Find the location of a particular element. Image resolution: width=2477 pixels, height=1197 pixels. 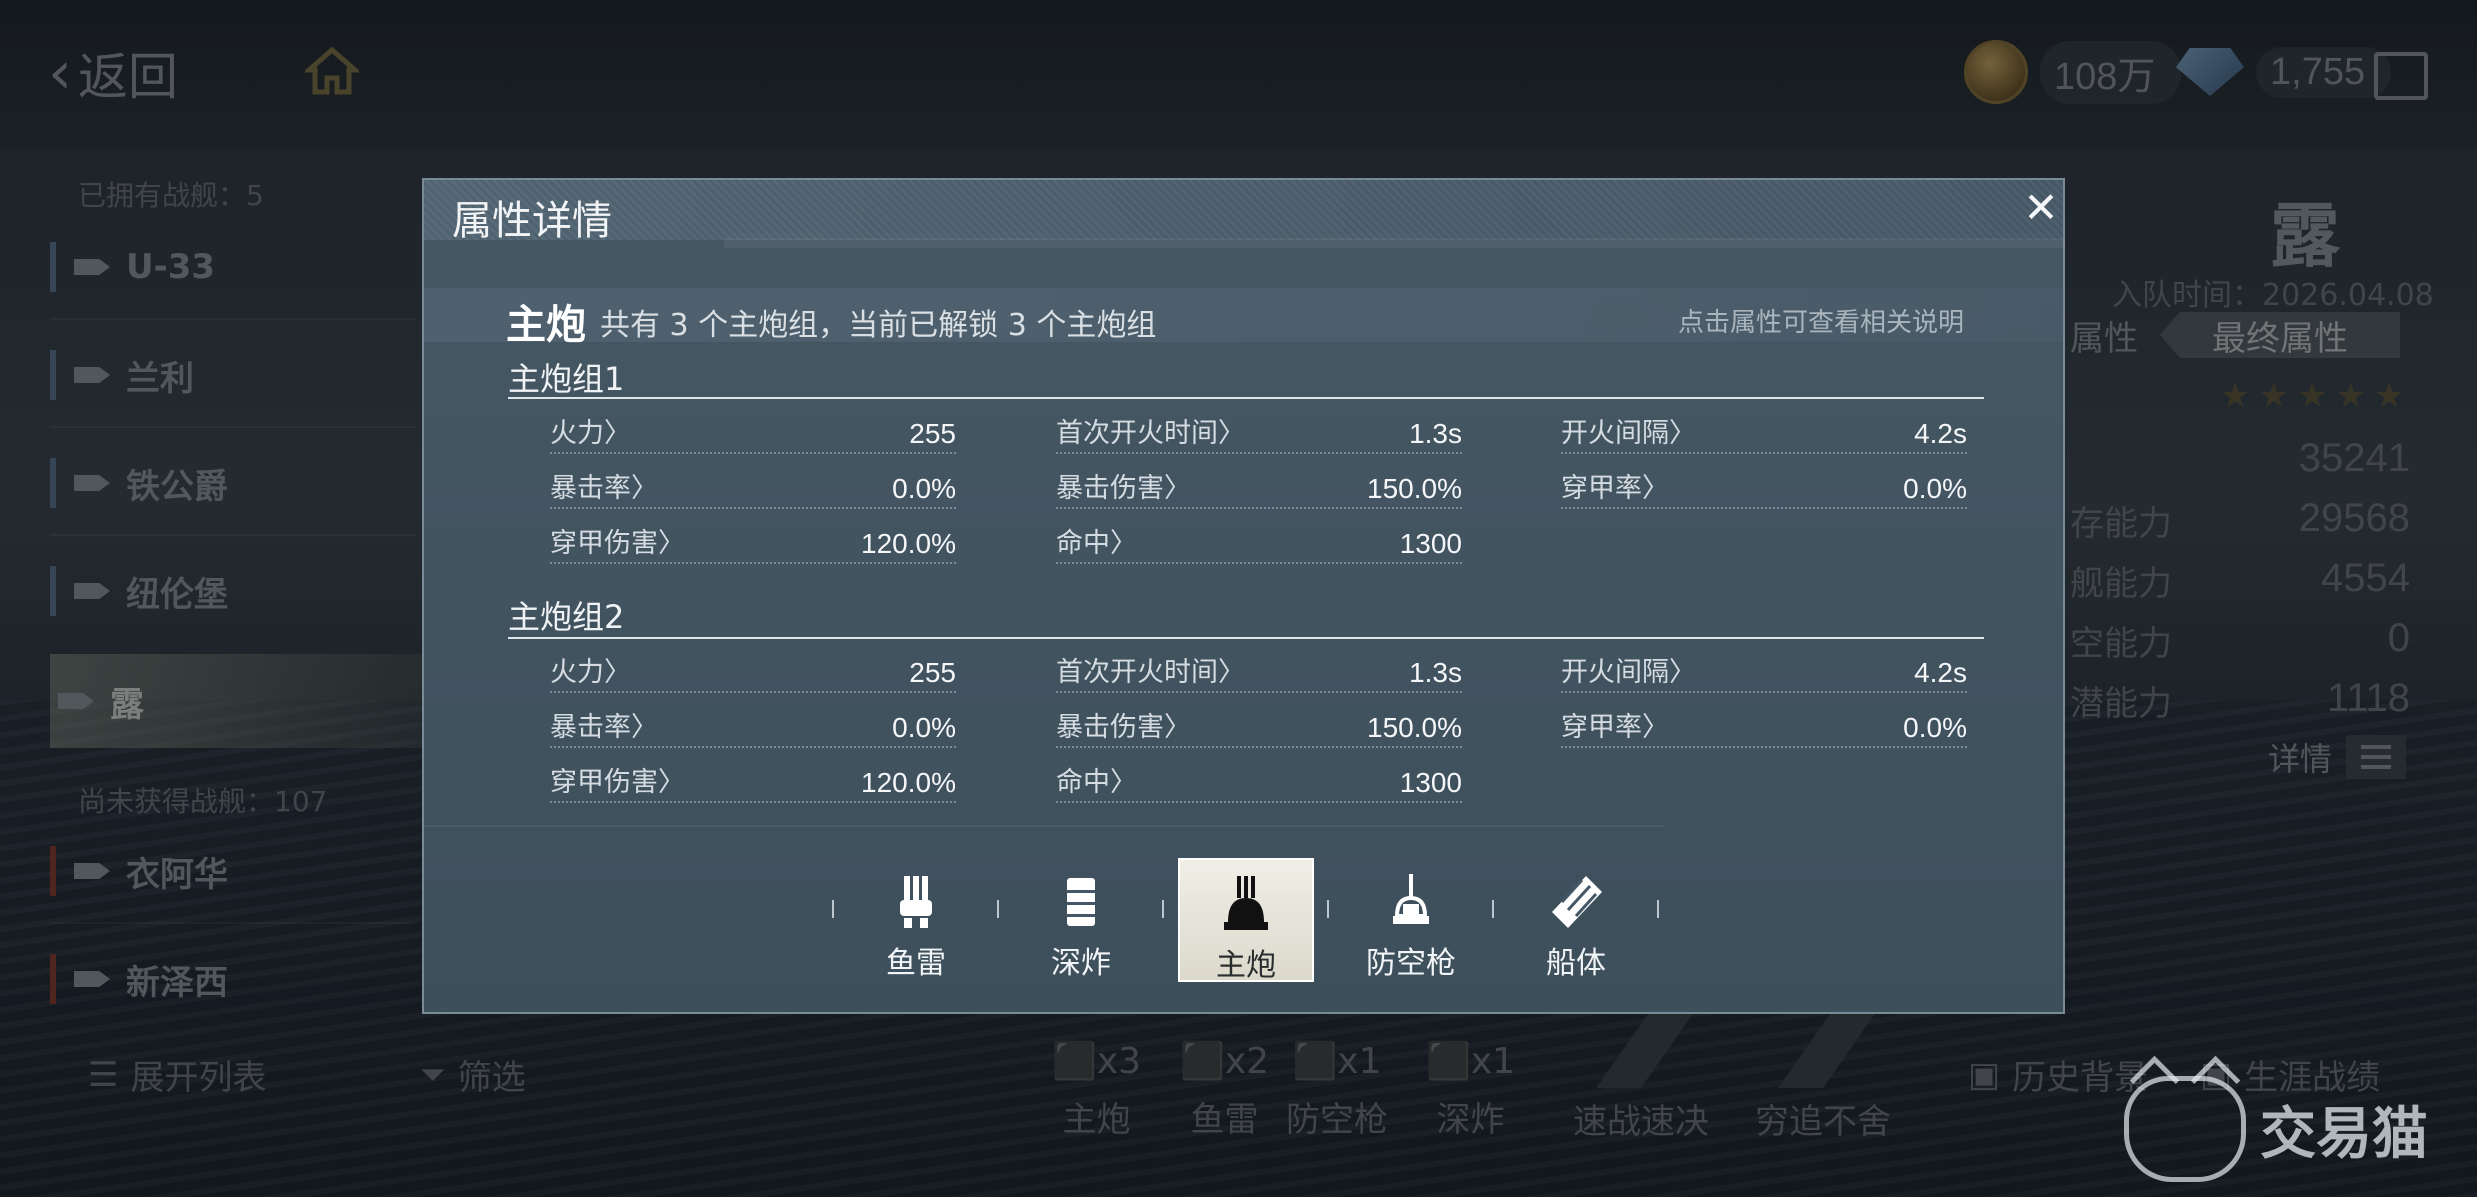

section-hint: 点击属性可查看相关说明 is located at coordinates (1821, 323).